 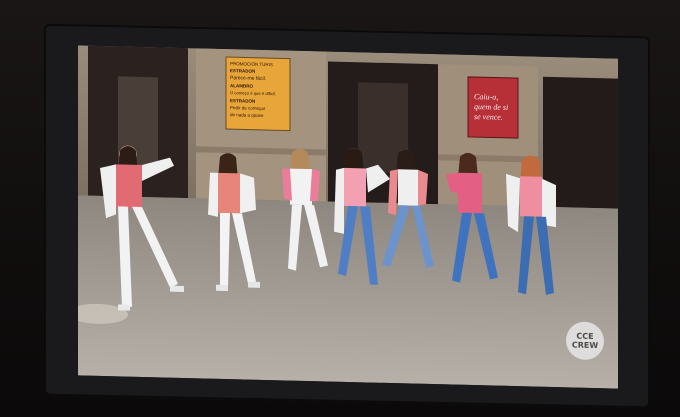 I want to click on poster-red: Caiu-o, quem de si se vence., so click(x=493, y=107).